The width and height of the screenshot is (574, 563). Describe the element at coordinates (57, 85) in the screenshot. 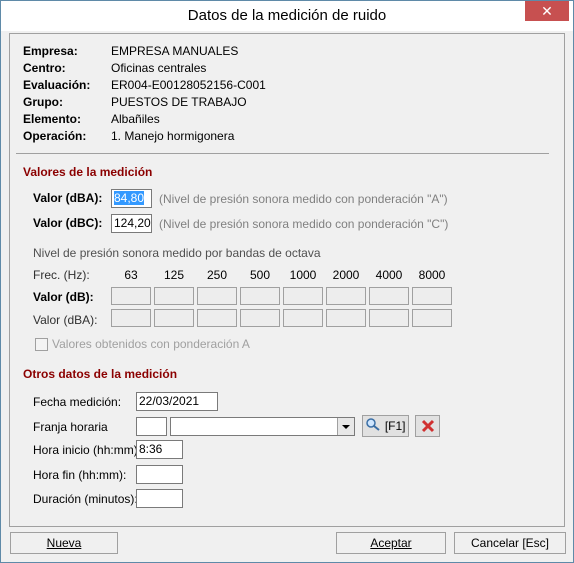

I see `info-label: Evaluación:` at that location.